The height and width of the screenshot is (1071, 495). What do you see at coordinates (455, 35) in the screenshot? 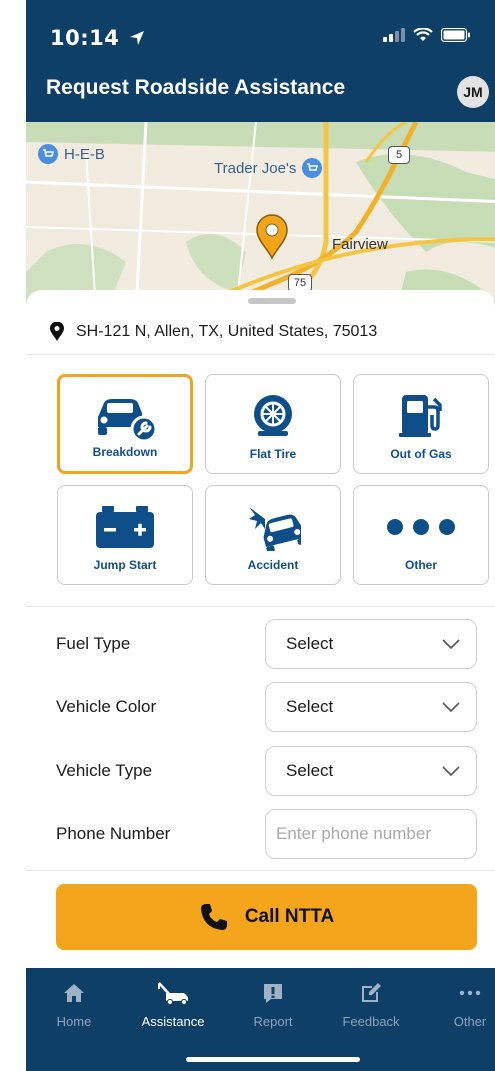
I see `battery-status-icon` at bounding box center [455, 35].